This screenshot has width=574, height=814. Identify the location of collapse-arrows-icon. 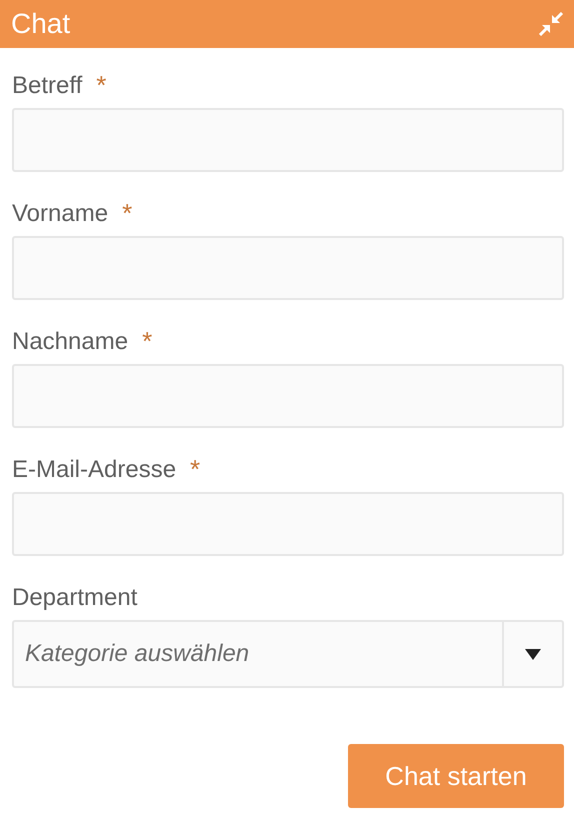
(551, 24).